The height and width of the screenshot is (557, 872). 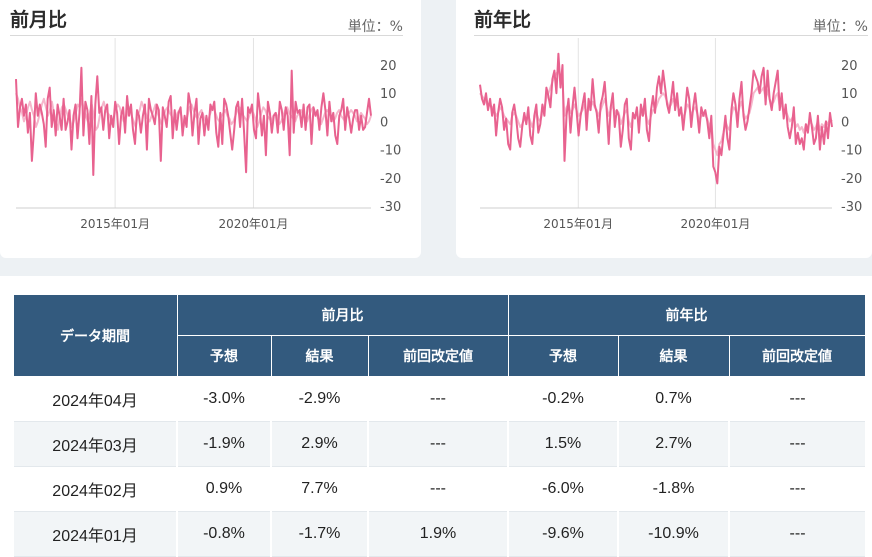 What do you see at coordinates (797, 356) in the screenshot?
I see `header-yoy-revised: 前回改定値` at bounding box center [797, 356].